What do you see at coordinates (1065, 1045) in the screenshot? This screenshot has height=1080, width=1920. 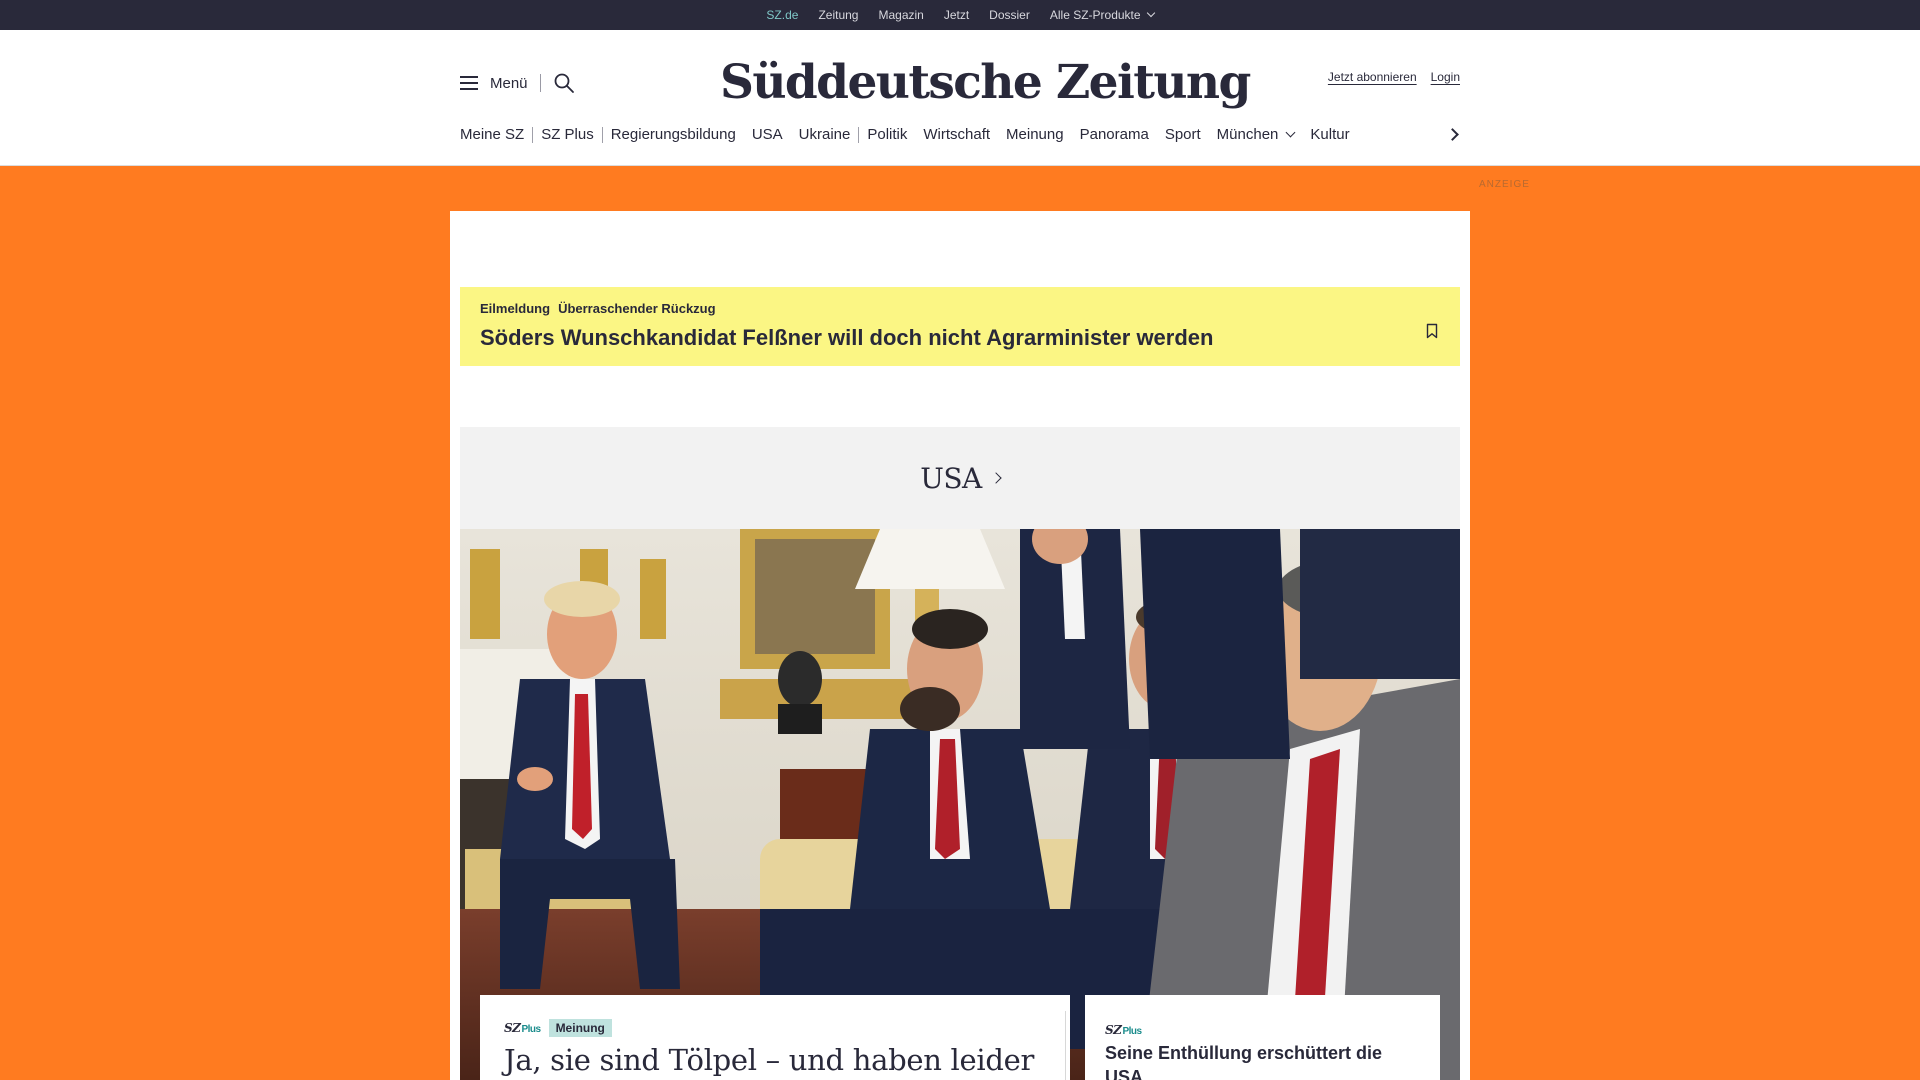 I see `teaser-divider` at bounding box center [1065, 1045].